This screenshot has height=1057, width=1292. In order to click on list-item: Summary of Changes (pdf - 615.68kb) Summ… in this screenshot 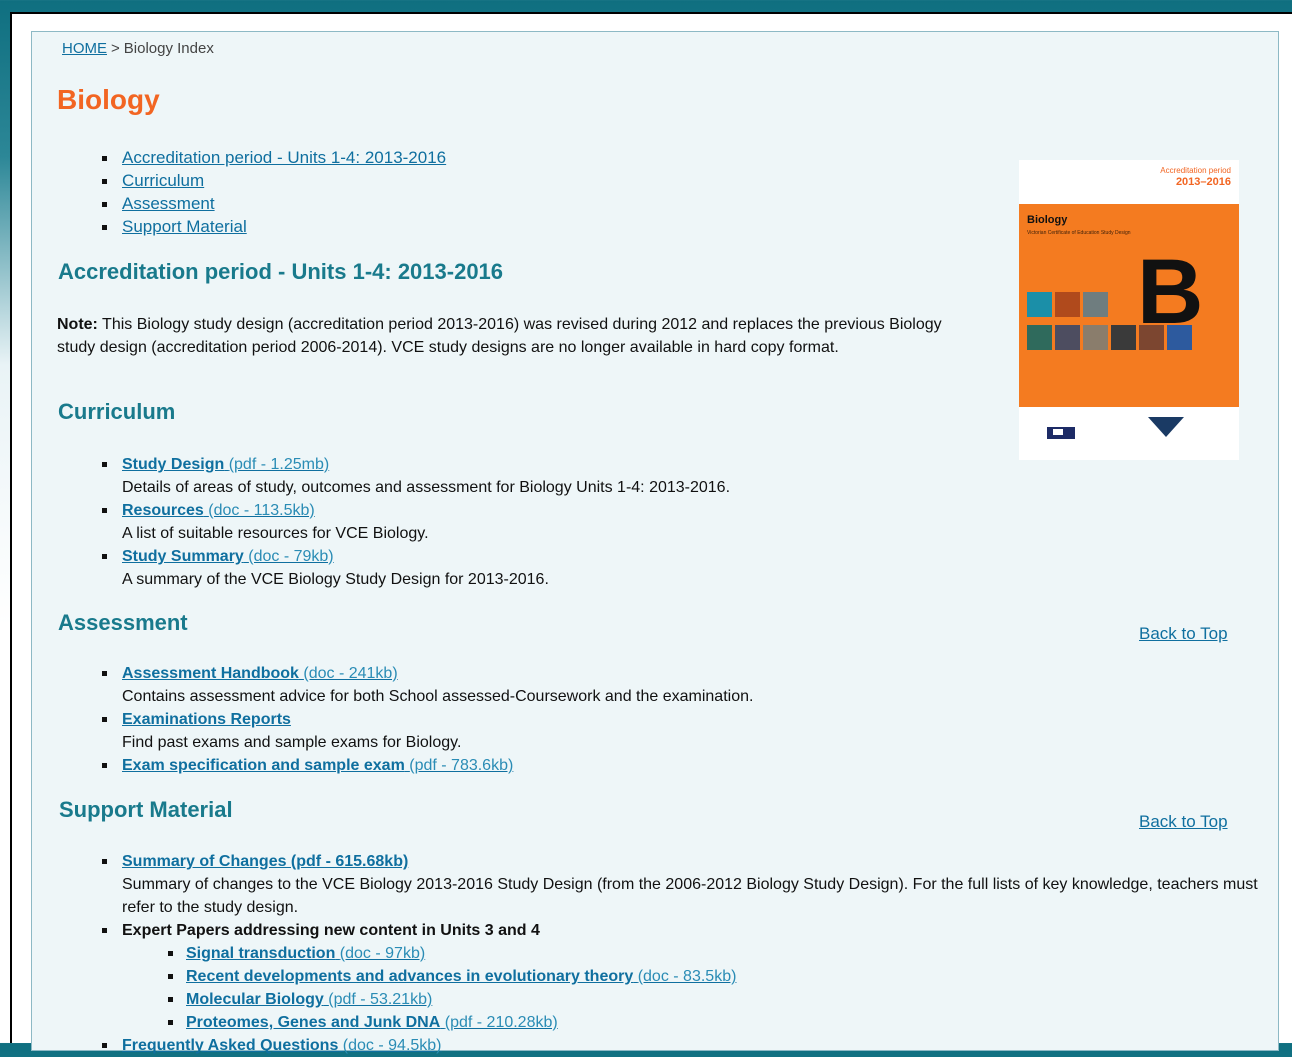, I will do `click(684, 884)`.